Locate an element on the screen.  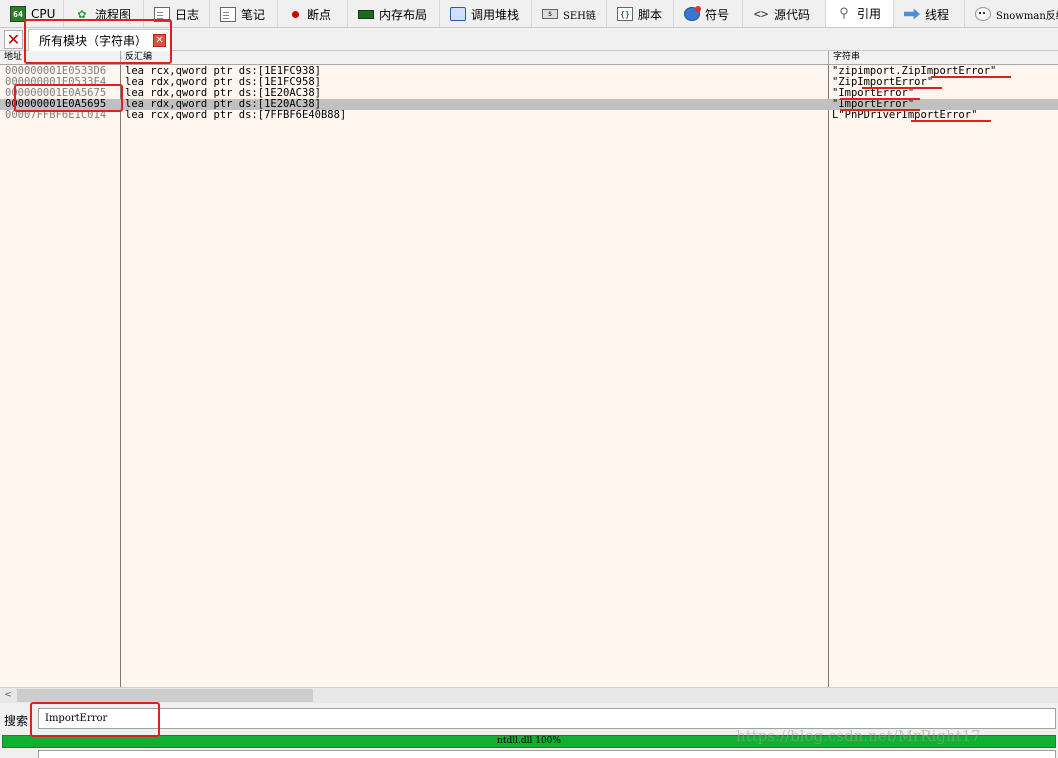
tab-snowman: Snowman反编译 is located at coordinates (1011, 13).